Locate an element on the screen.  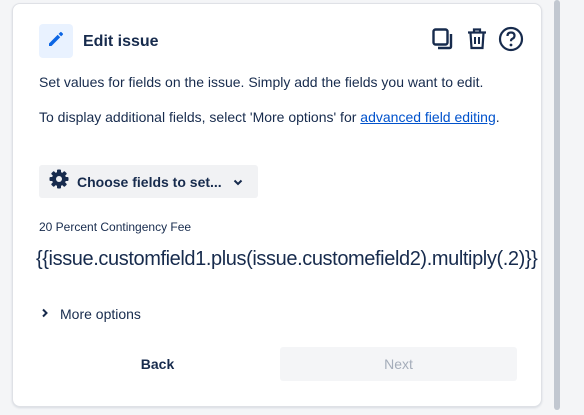
copy-icon is located at coordinates (443, 41).